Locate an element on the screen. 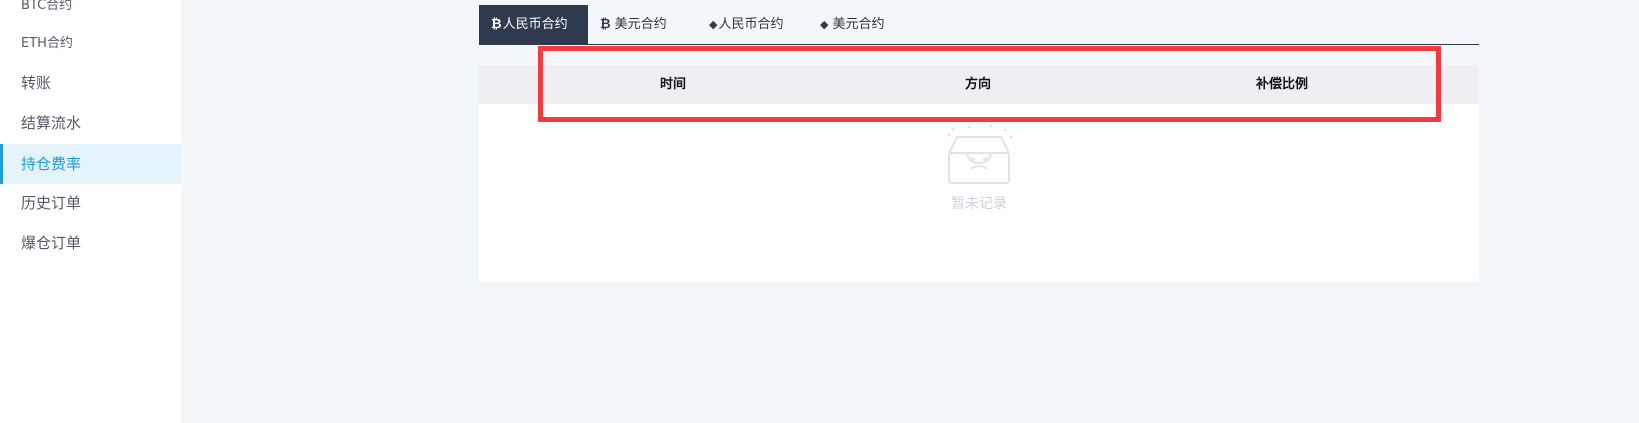  sidebar-item-settlement: 结算流水 is located at coordinates (90, 123).